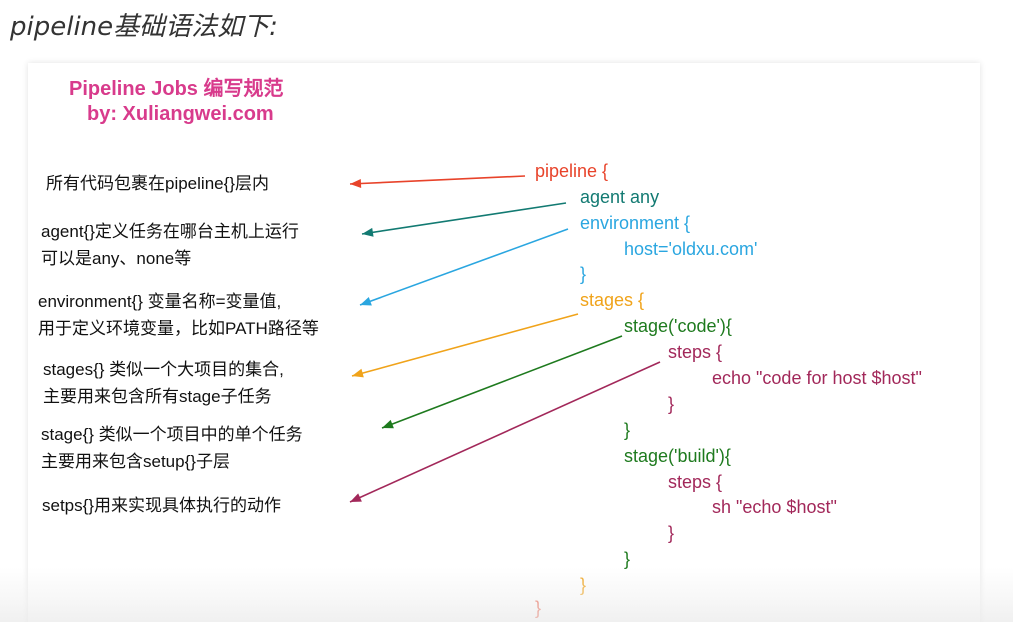 The height and width of the screenshot is (622, 1013). Describe the element at coordinates (135, 461) in the screenshot. I see `note-stage-line2: 主要用来包含setup{}子层` at that location.